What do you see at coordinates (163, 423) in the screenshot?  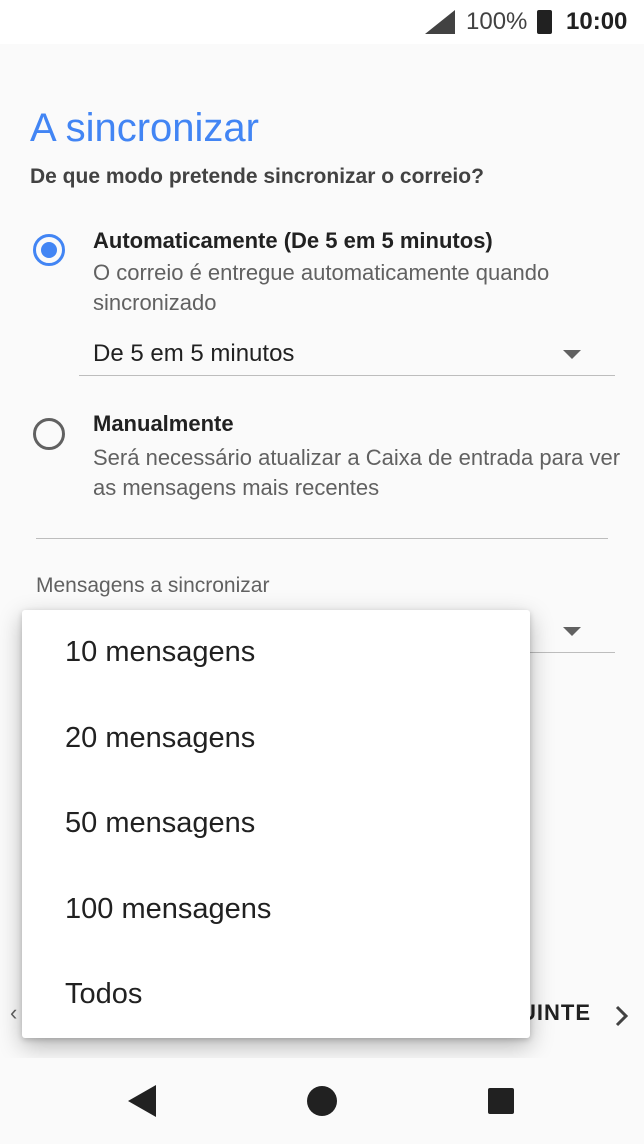 I see `option-title: Manualmente` at bounding box center [163, 423].